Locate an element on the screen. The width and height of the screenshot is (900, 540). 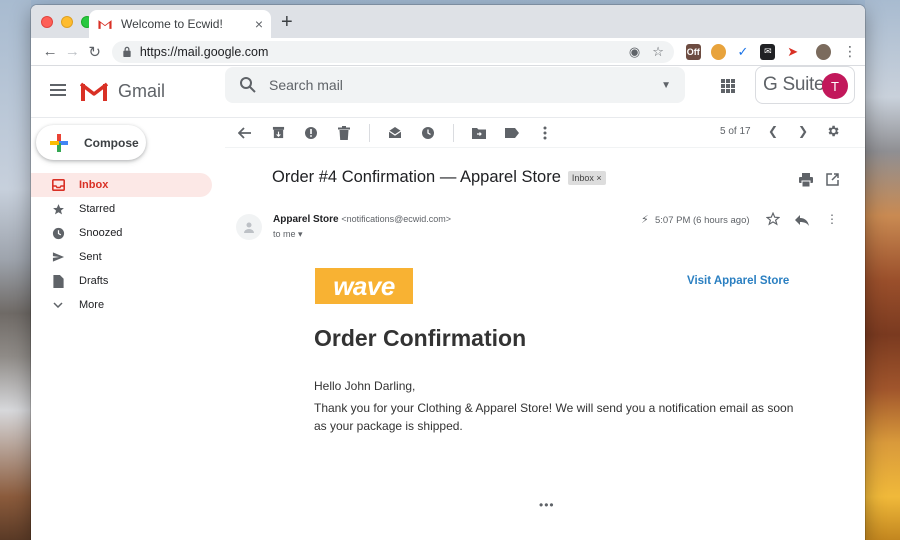
gsuite-logo-text: G Suite is located at coordinates (794, 84).